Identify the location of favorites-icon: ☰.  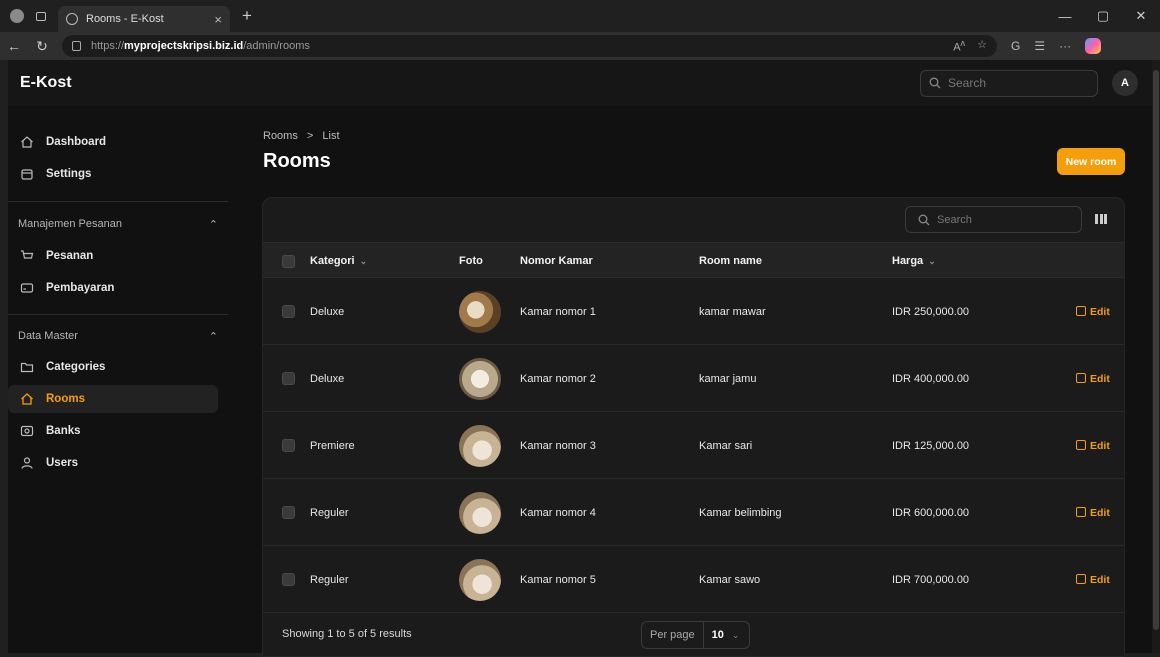
(1039, 46).